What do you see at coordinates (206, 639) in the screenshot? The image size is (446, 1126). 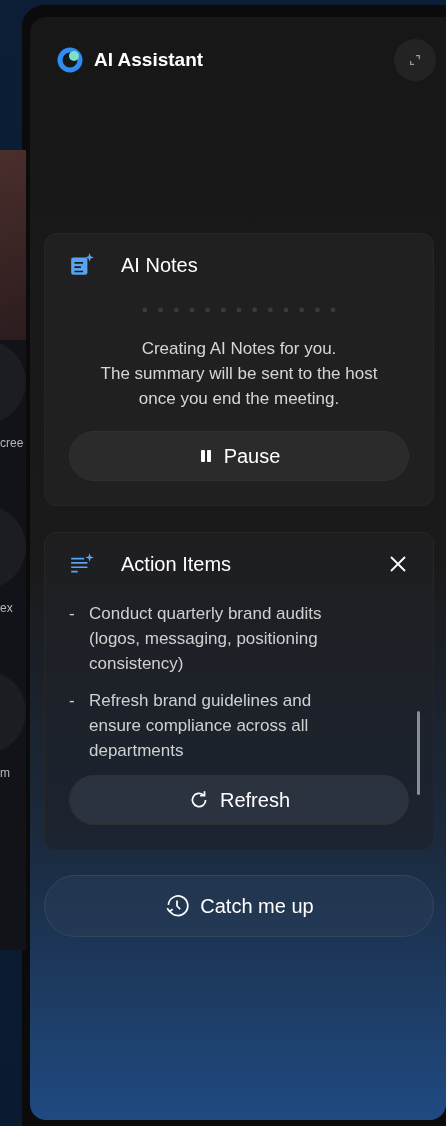 I see `action-item-text: Conduct quarterly brand audits (logos, messaging, positioning consistency)` at bounding box center [206, 639].